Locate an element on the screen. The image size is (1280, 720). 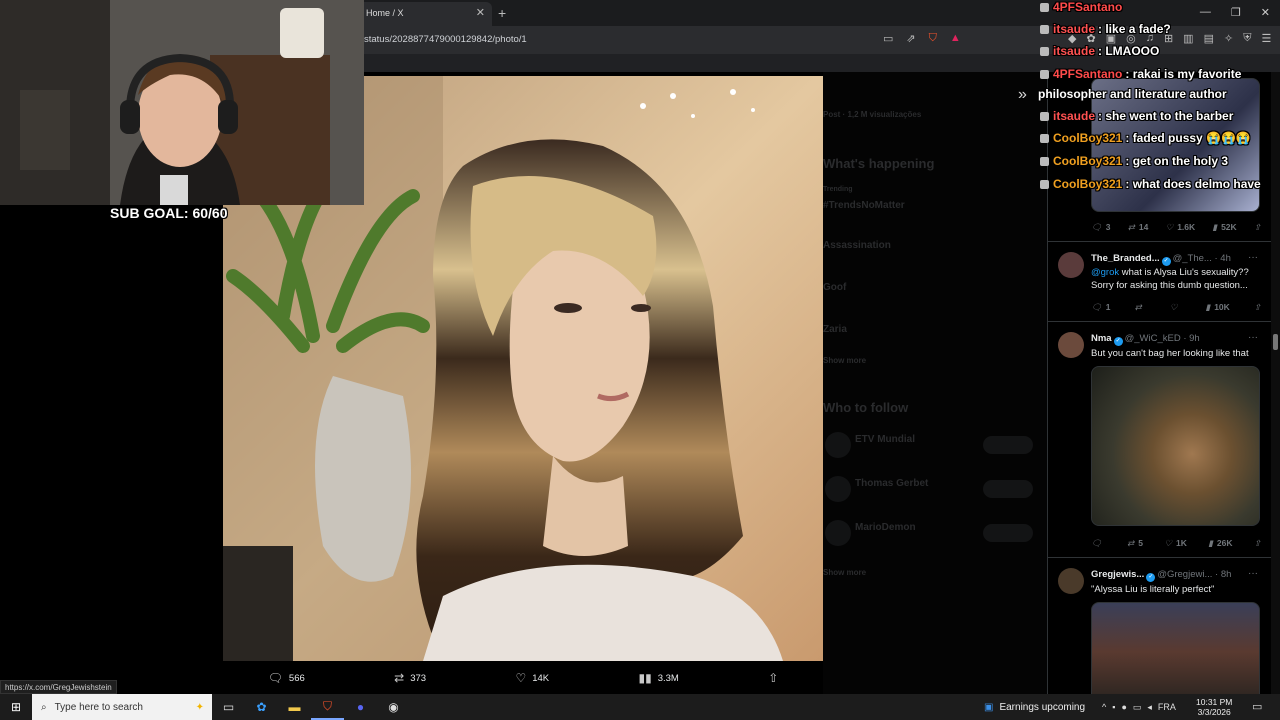
url-field: status/2028877479000129842/photo/1 is located at coordinates (445, 39).